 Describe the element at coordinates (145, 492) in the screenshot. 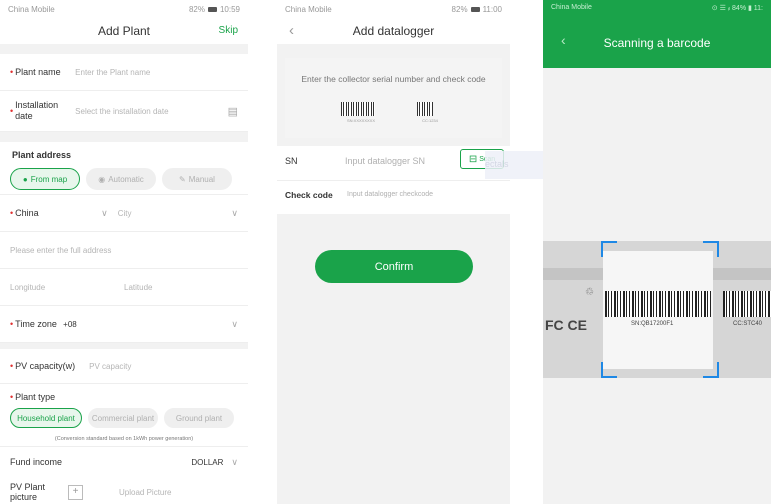

I see `upload-picture-button: Upload Picture` at that location.